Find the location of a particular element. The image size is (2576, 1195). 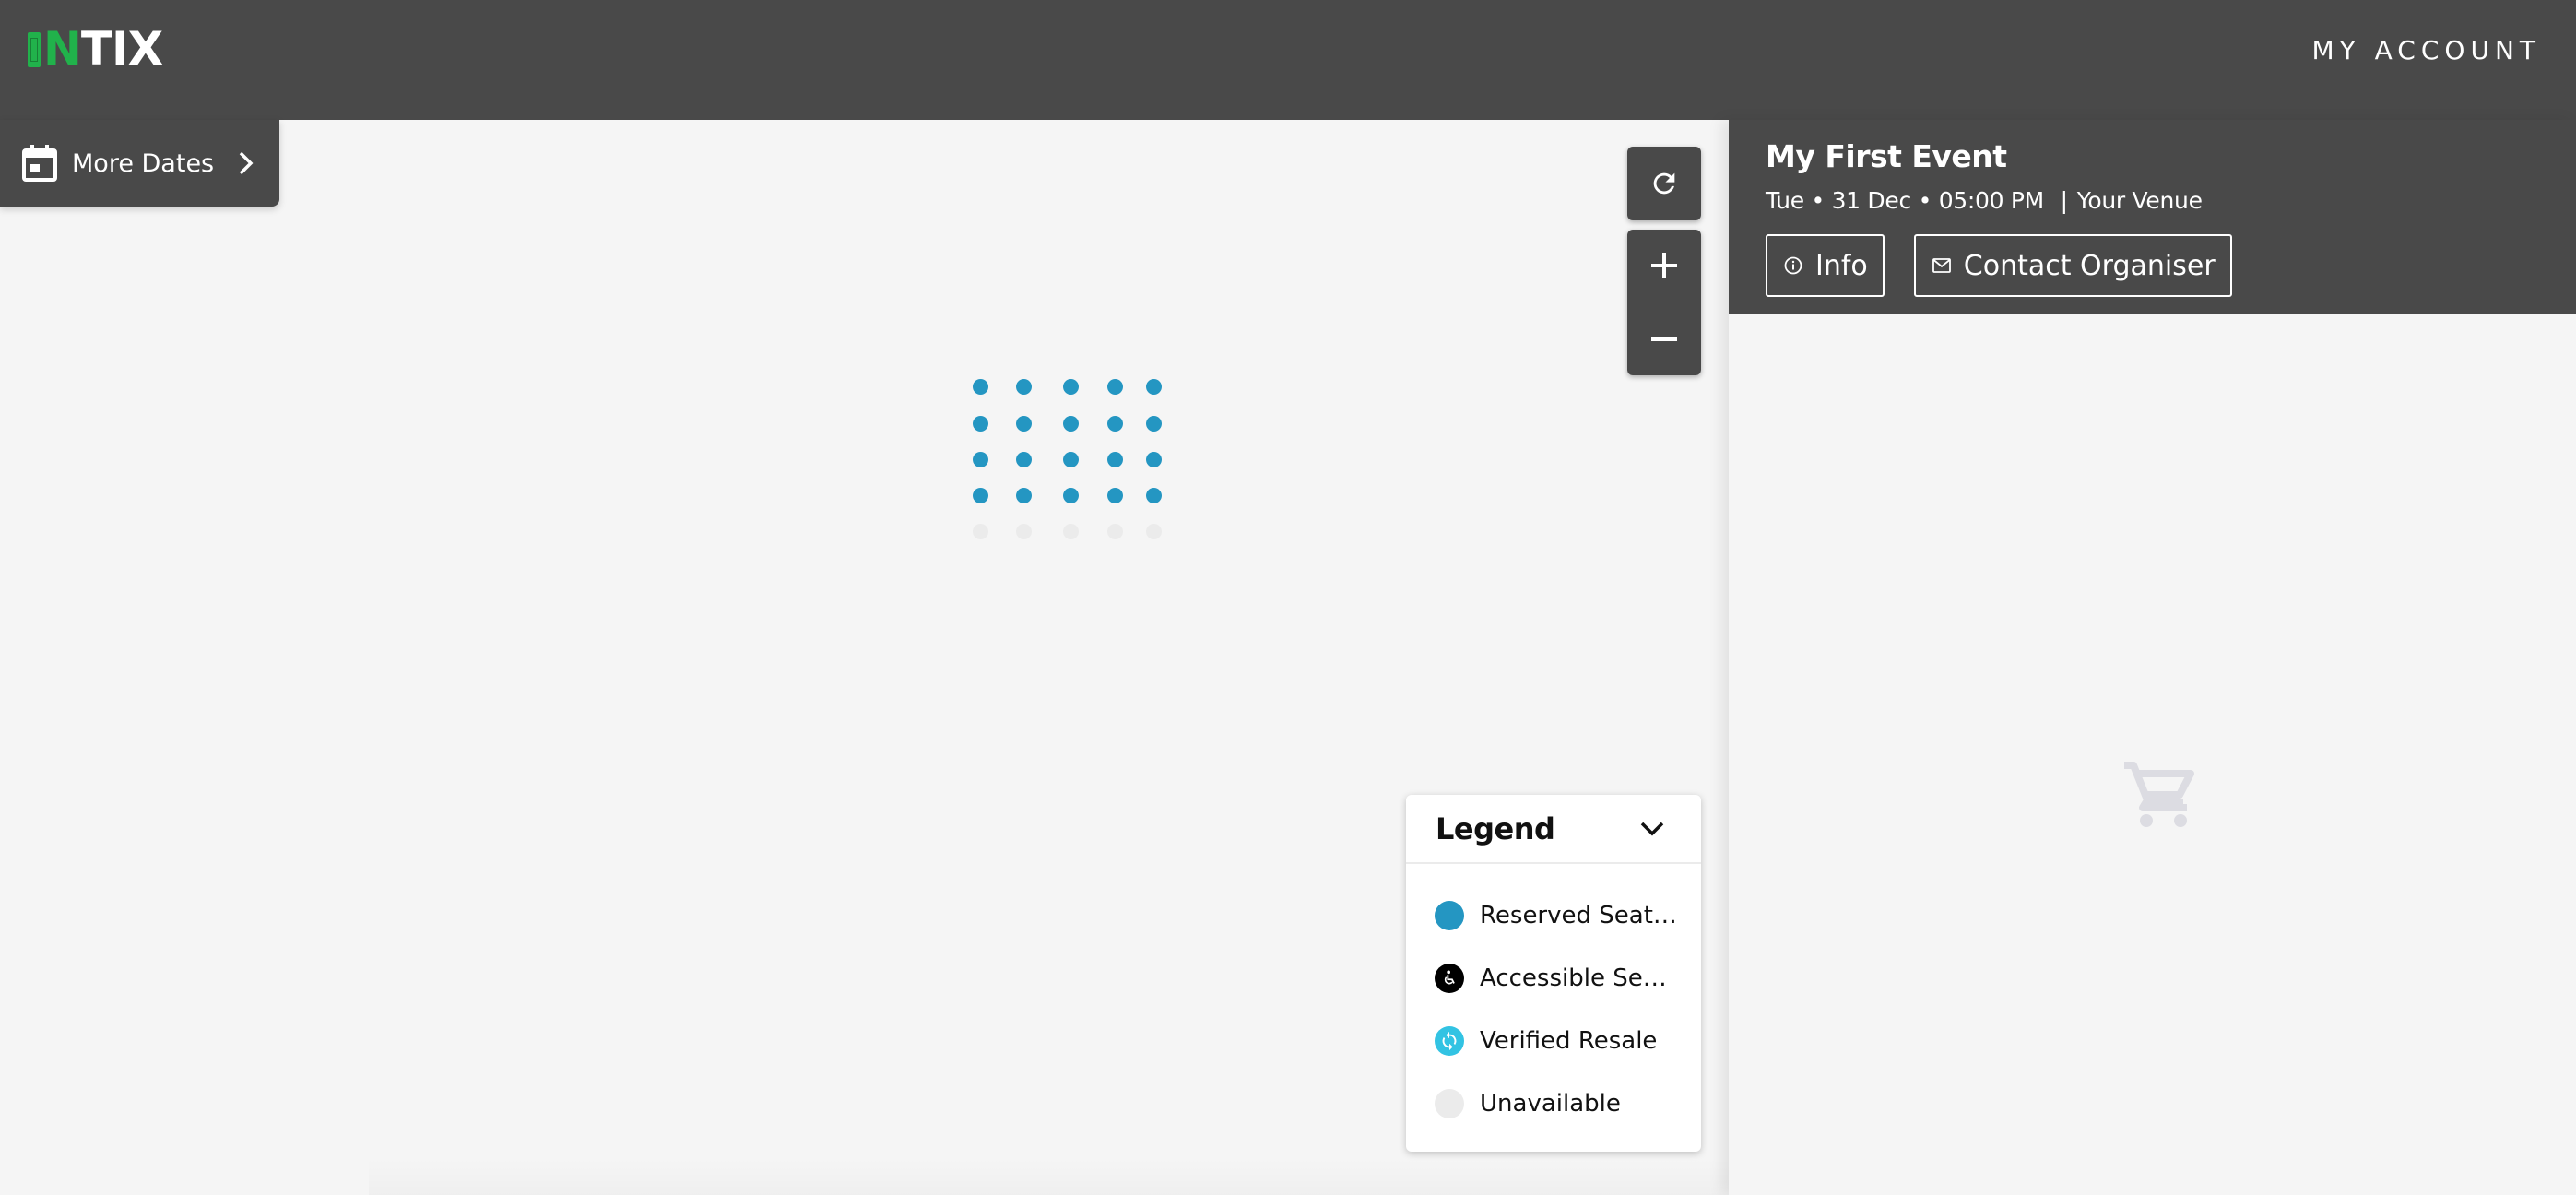

chevron-down-icon is located at coordinates (1652, 828).